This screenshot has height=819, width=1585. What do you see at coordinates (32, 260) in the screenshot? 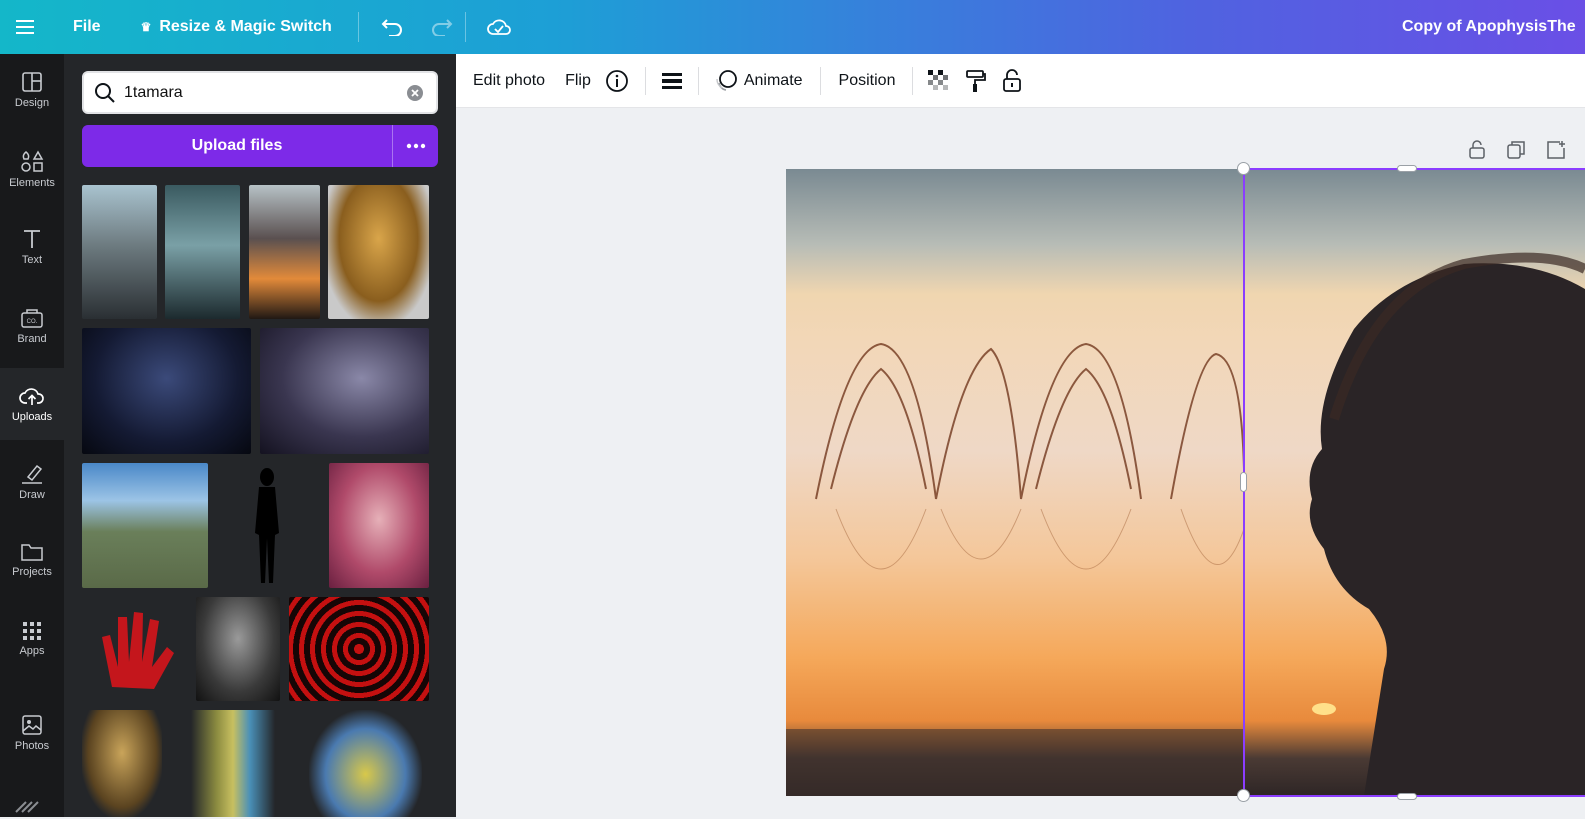
I see `rail-label: Text` at bounding box center [32, 260].